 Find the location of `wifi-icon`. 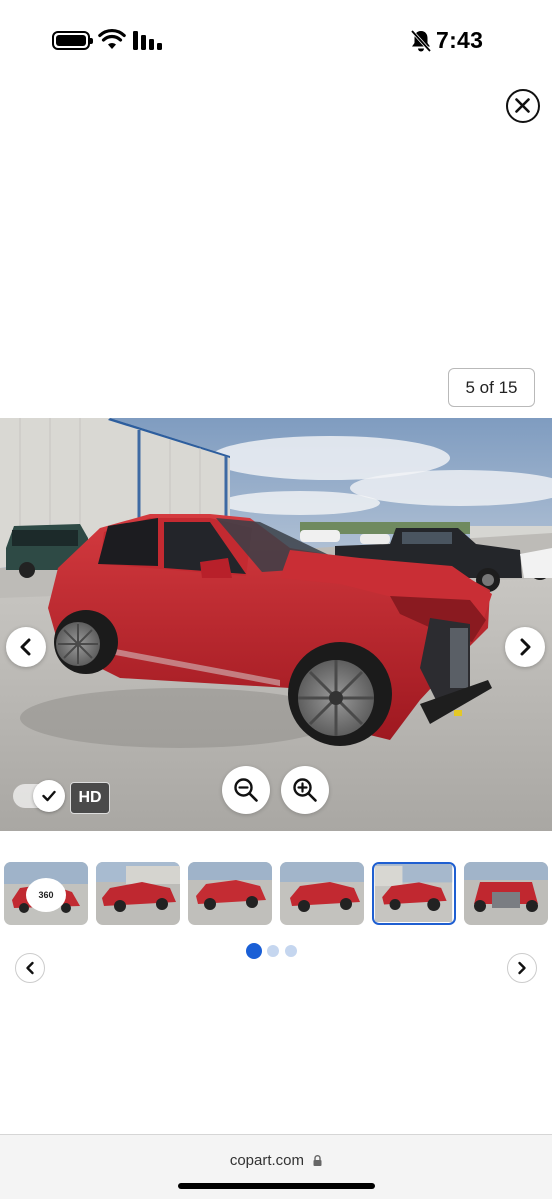

wifi-icon is located at coordinates (112, 38).